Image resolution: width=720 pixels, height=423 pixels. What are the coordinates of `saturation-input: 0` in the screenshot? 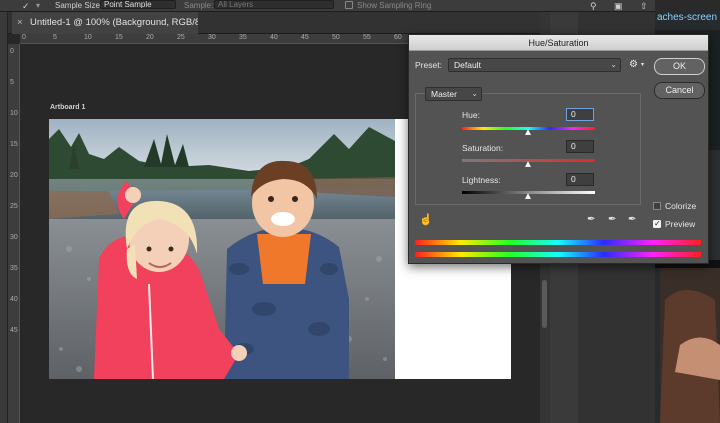 It's located at (580, 146).